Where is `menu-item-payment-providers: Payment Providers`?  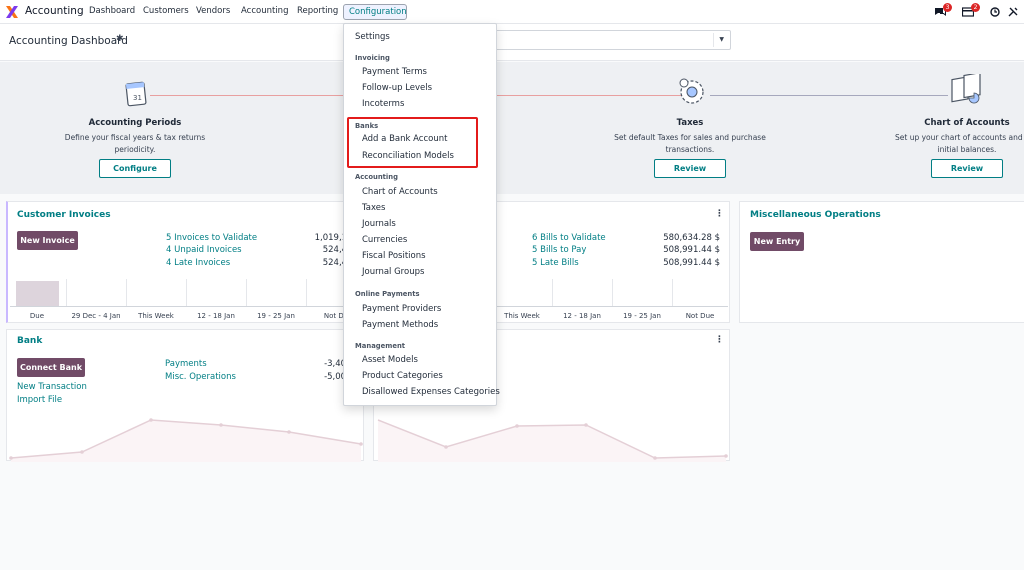
menu-item-payment-providers: Payment Providers is located at coordinates (401, 309).